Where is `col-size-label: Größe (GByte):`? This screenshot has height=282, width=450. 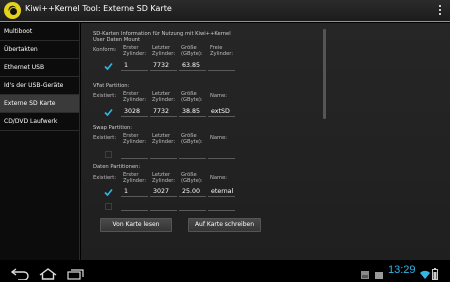
col-size-label: Größe (GByte): is located at coordinates (192, 51).